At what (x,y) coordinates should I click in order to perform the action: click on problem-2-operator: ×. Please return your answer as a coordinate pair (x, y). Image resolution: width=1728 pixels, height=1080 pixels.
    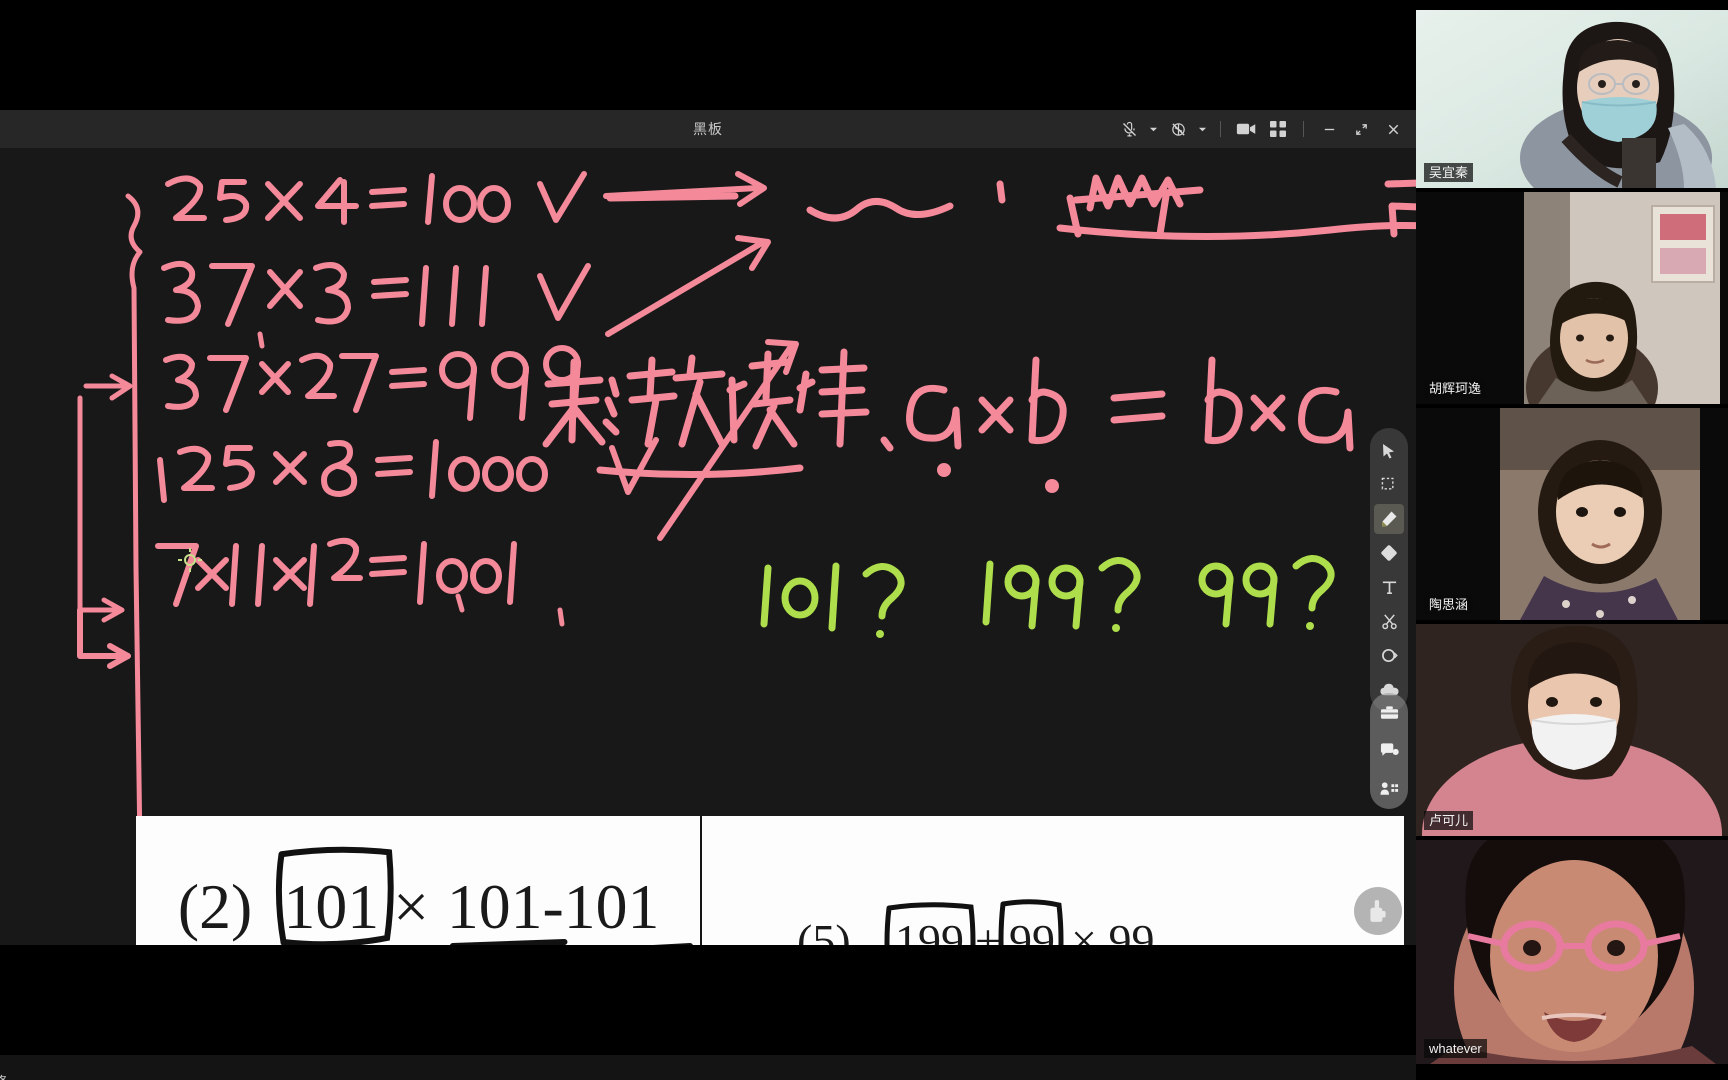
    Looking at the image, I should click on (411, 906).